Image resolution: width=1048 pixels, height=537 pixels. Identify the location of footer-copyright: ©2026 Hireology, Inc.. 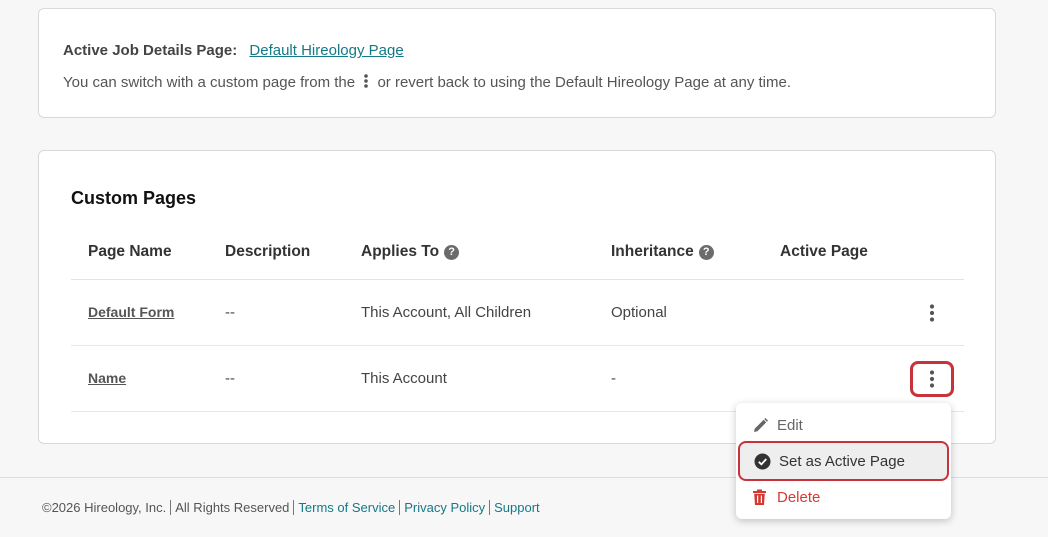
(104, 507).